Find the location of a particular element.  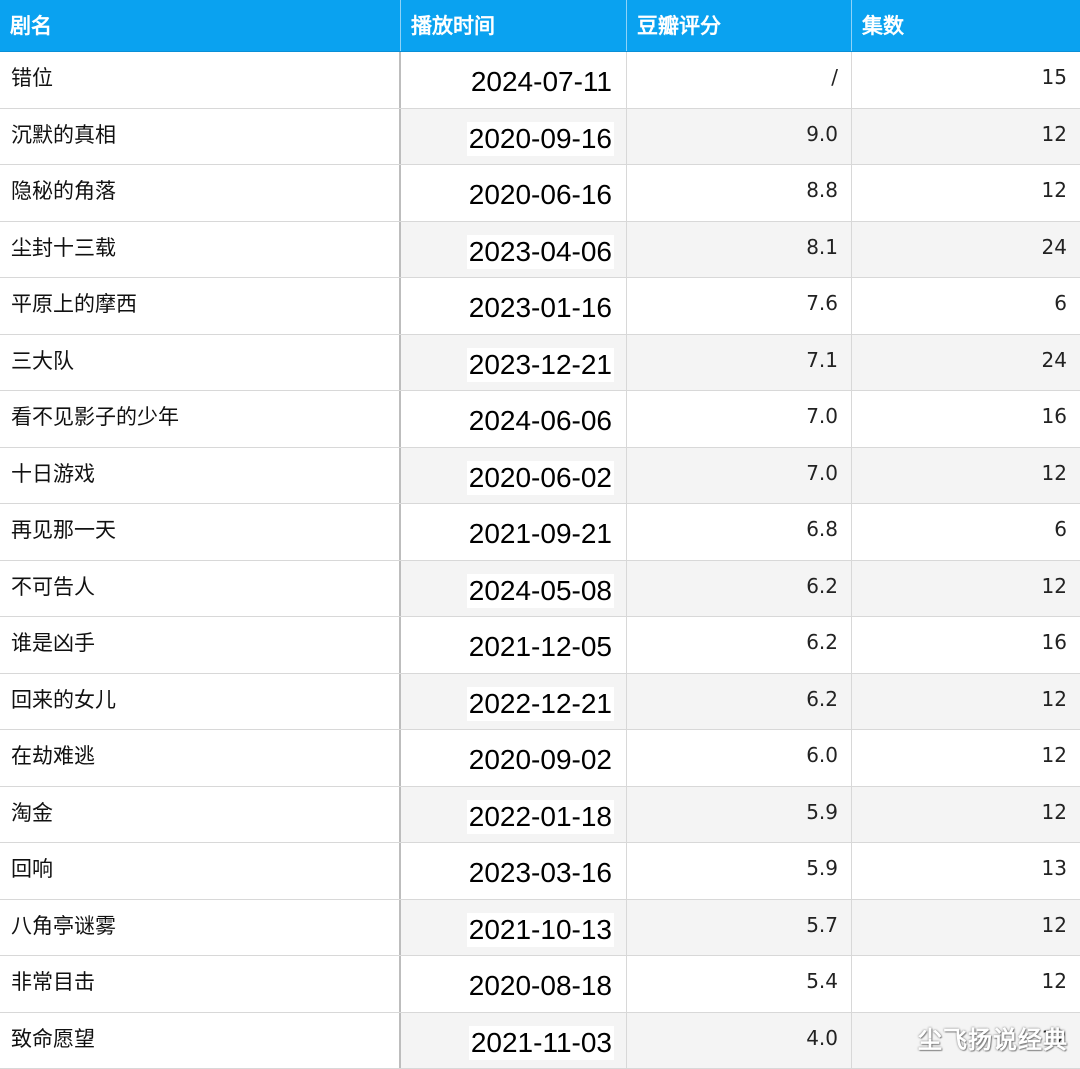

air-date-text: 2024-06-06 is located at coordinates (540, 421).